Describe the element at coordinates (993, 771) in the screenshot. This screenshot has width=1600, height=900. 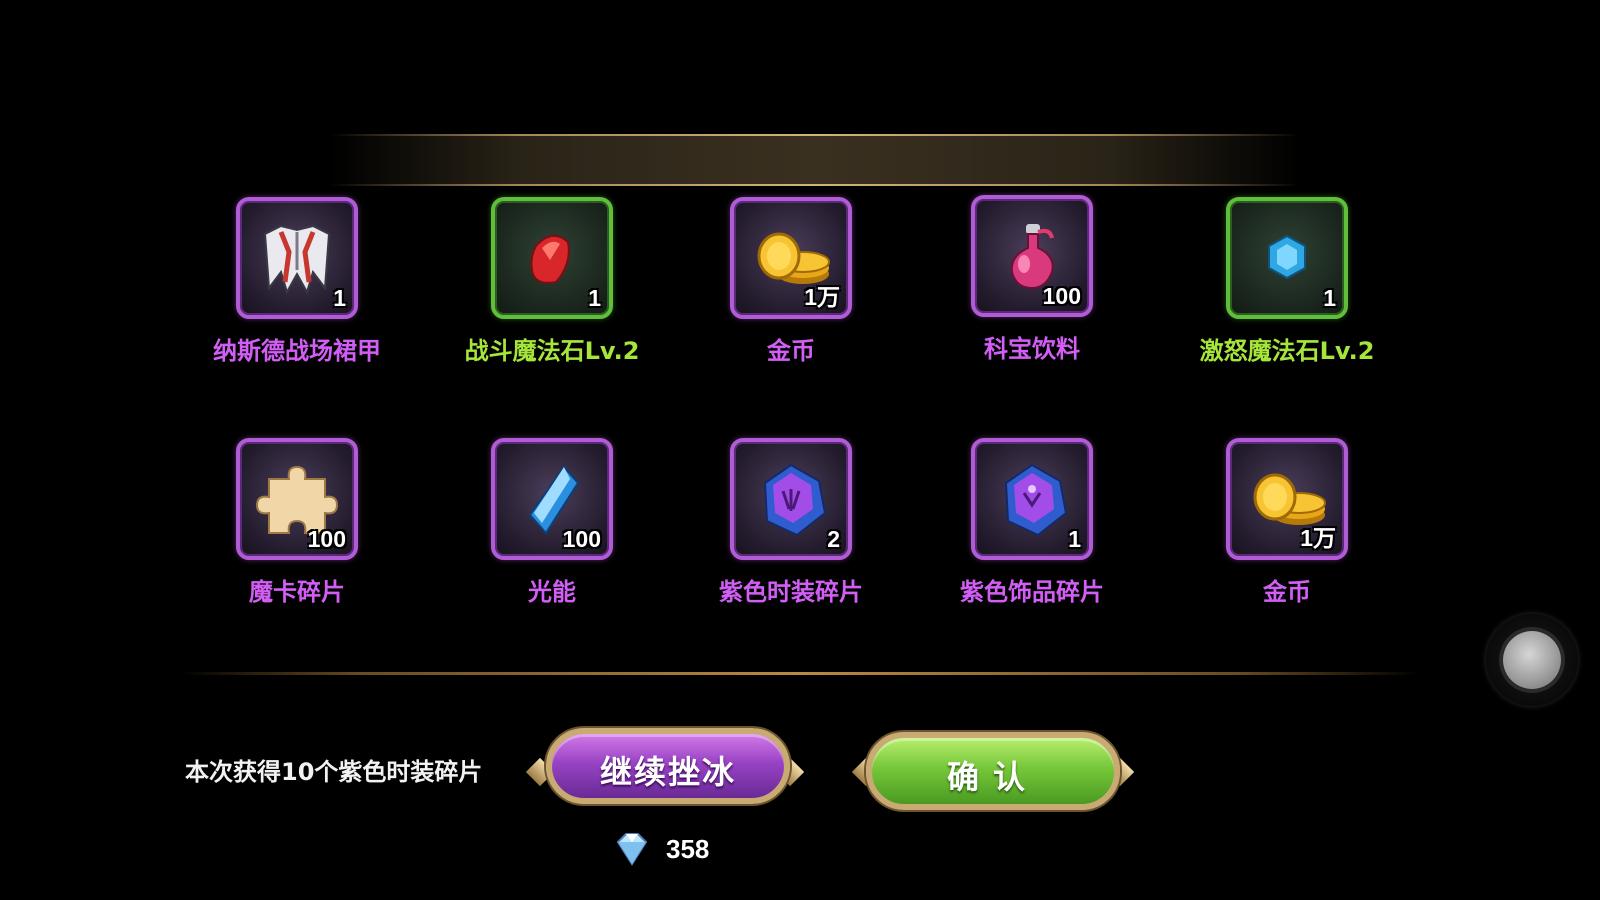
I see `confirm-button: 确认` at that location.